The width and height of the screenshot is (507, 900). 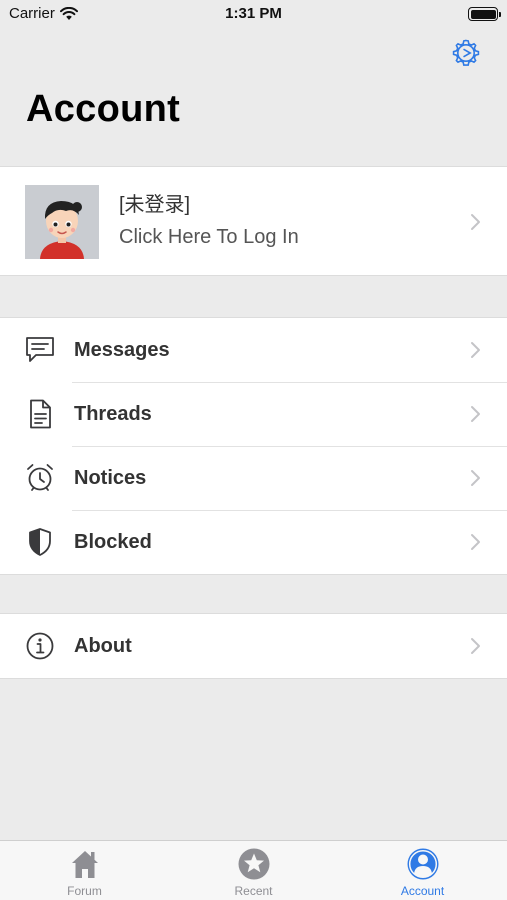 What do you see at coordinates (40, 542) in the screenshot?
I see `shield-icon` at bounding box center [40, 542].